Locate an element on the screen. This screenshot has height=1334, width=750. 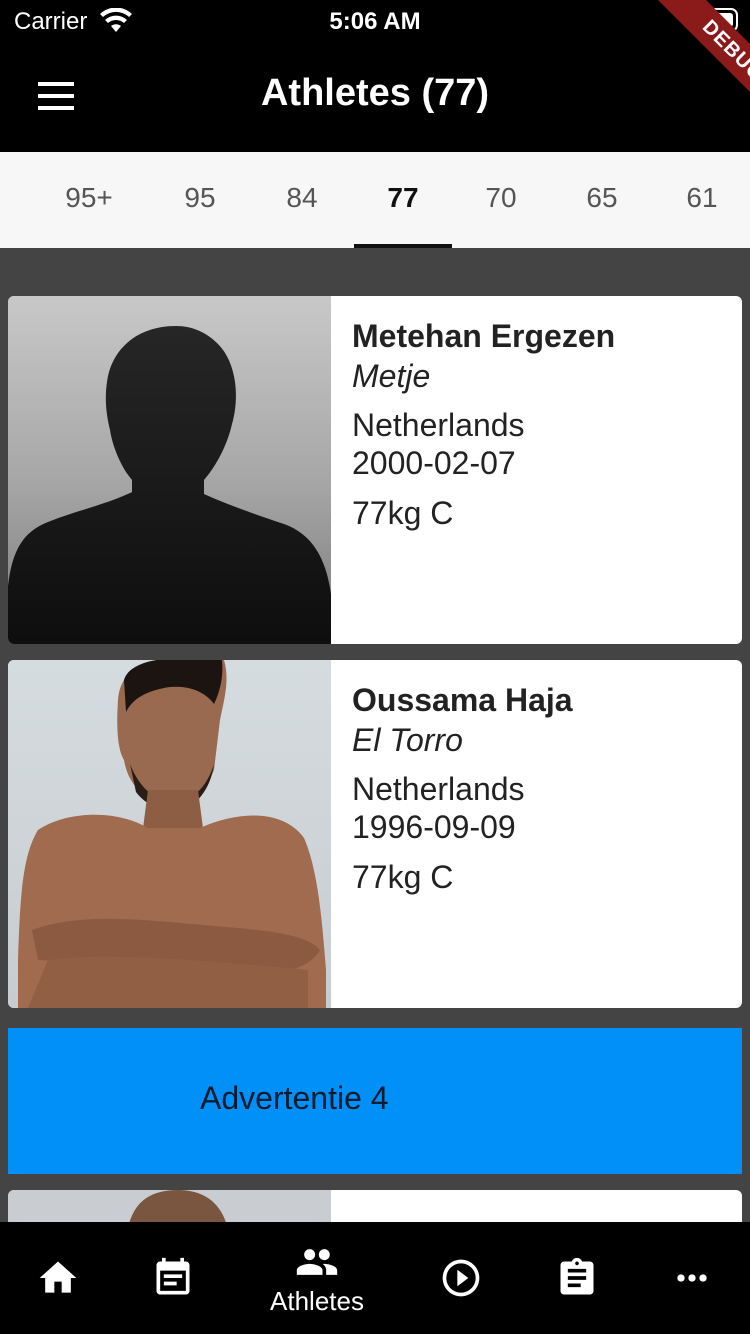
play-circle-icon is located at coordinates (461, 1278).